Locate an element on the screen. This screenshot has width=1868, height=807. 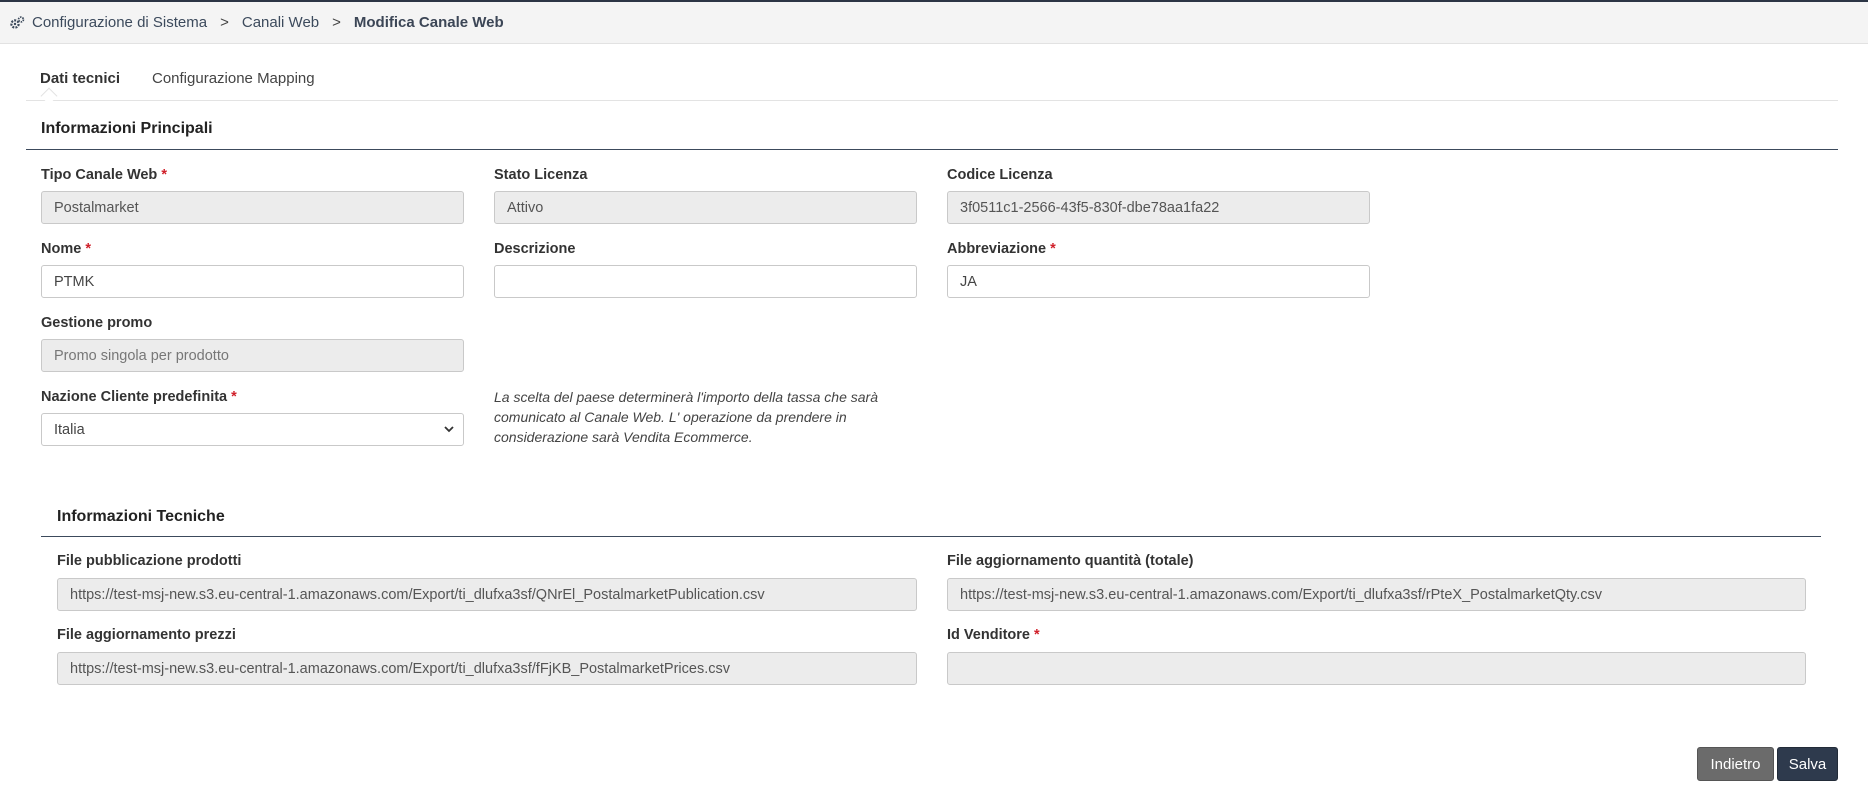
section-title-main: Informazioni Principali is located at coordinates (127, 128).